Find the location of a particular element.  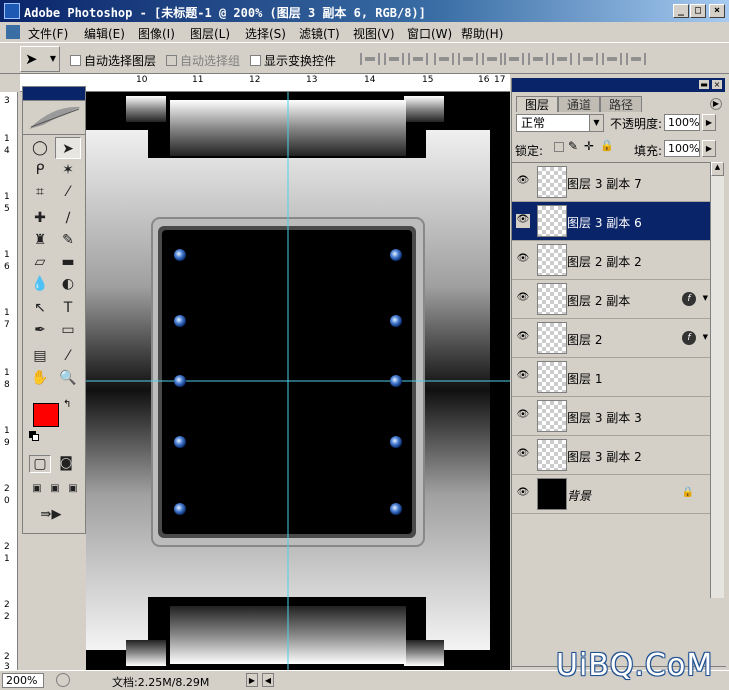

lock-all-icon: 🔒 is located at coordinates (607, 145).